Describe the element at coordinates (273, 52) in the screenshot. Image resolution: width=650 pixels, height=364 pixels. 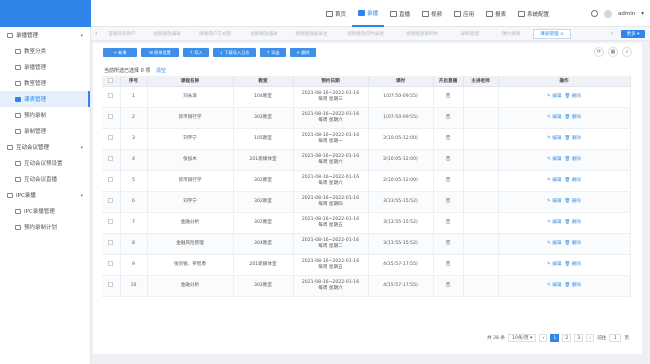
I see `toolbar-button: ↑ 导出` at that location.